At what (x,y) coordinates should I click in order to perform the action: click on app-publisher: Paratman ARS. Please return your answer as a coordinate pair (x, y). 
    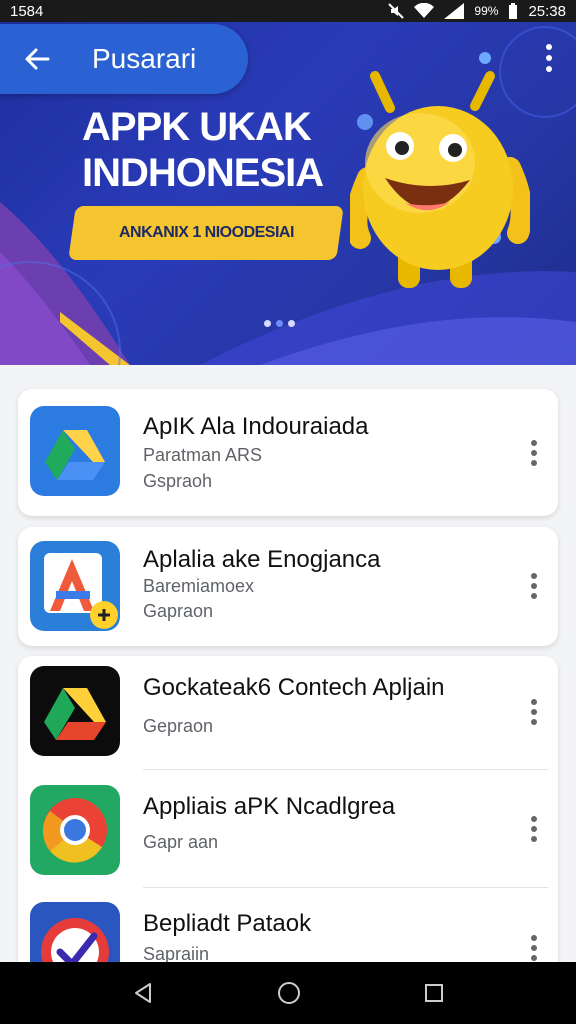
    Looking at the image, I should click on (203, 455).